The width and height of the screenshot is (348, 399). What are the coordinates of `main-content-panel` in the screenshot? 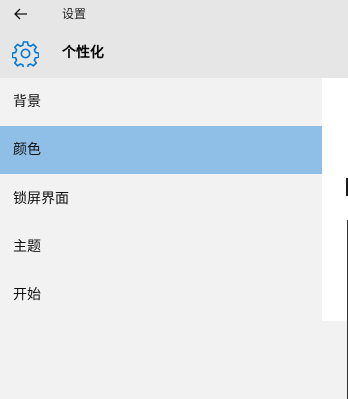 It's located at (335, 238).